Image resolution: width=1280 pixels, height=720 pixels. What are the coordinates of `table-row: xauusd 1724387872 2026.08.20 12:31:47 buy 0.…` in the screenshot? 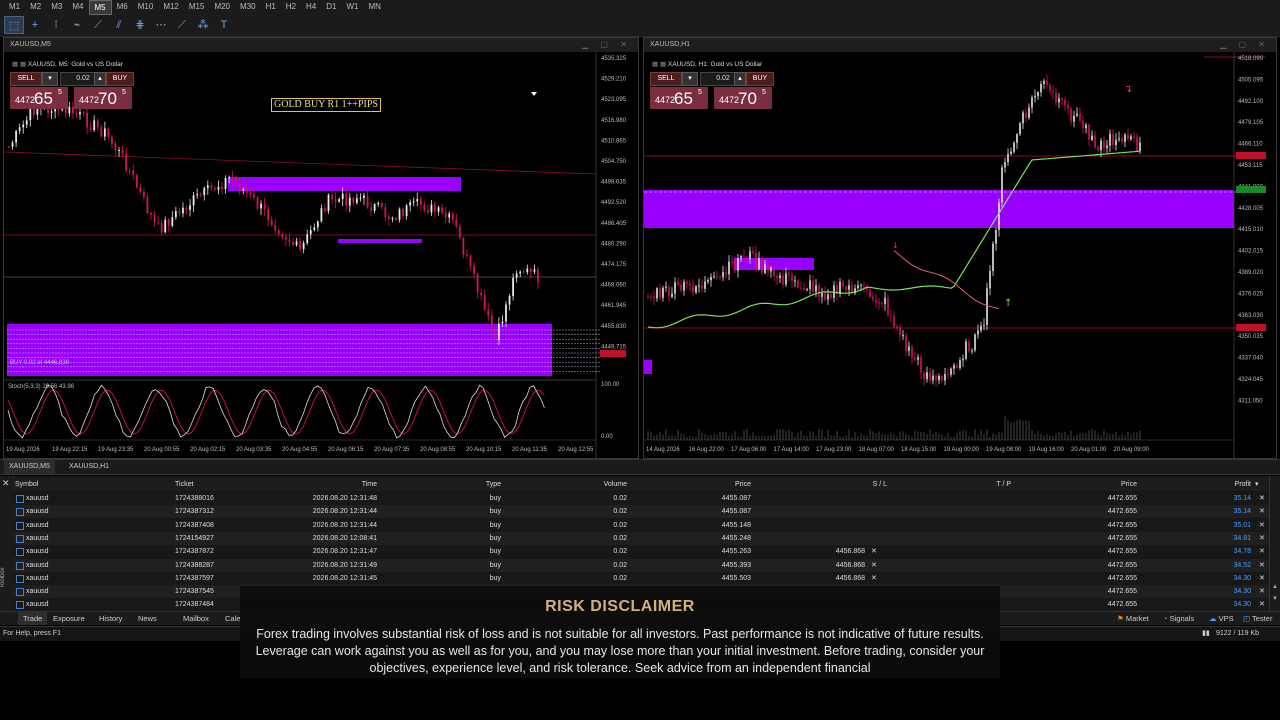 It's located at (641, 552).